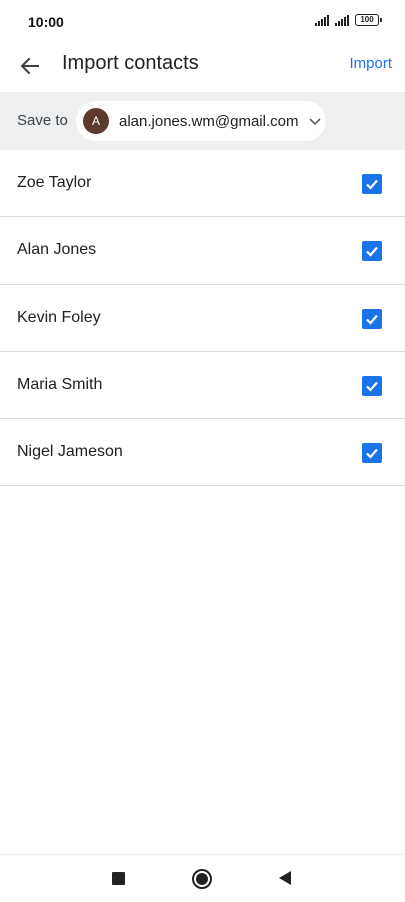 The image size is (405, 902). Describe the element at coordinates (370, 63) in the screenshot. I see `import-button: Import` at that location.